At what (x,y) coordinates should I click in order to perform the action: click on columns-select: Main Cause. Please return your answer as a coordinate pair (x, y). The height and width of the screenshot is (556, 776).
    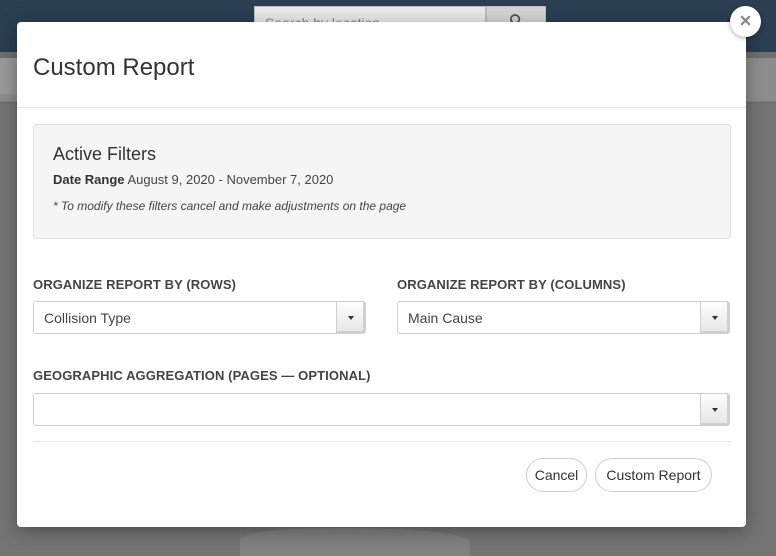
    Looking at the image, I should click on (563, 317).